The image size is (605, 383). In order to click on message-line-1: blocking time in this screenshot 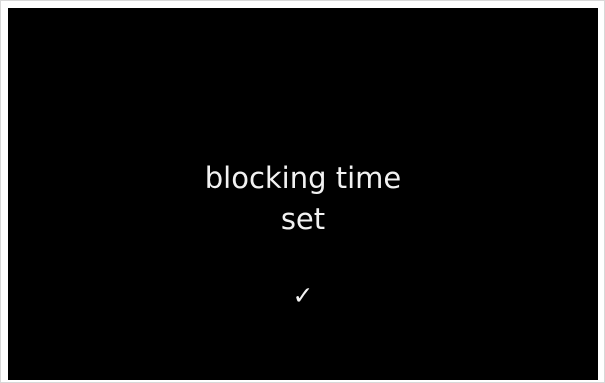, I will do `click(303, 178)`.